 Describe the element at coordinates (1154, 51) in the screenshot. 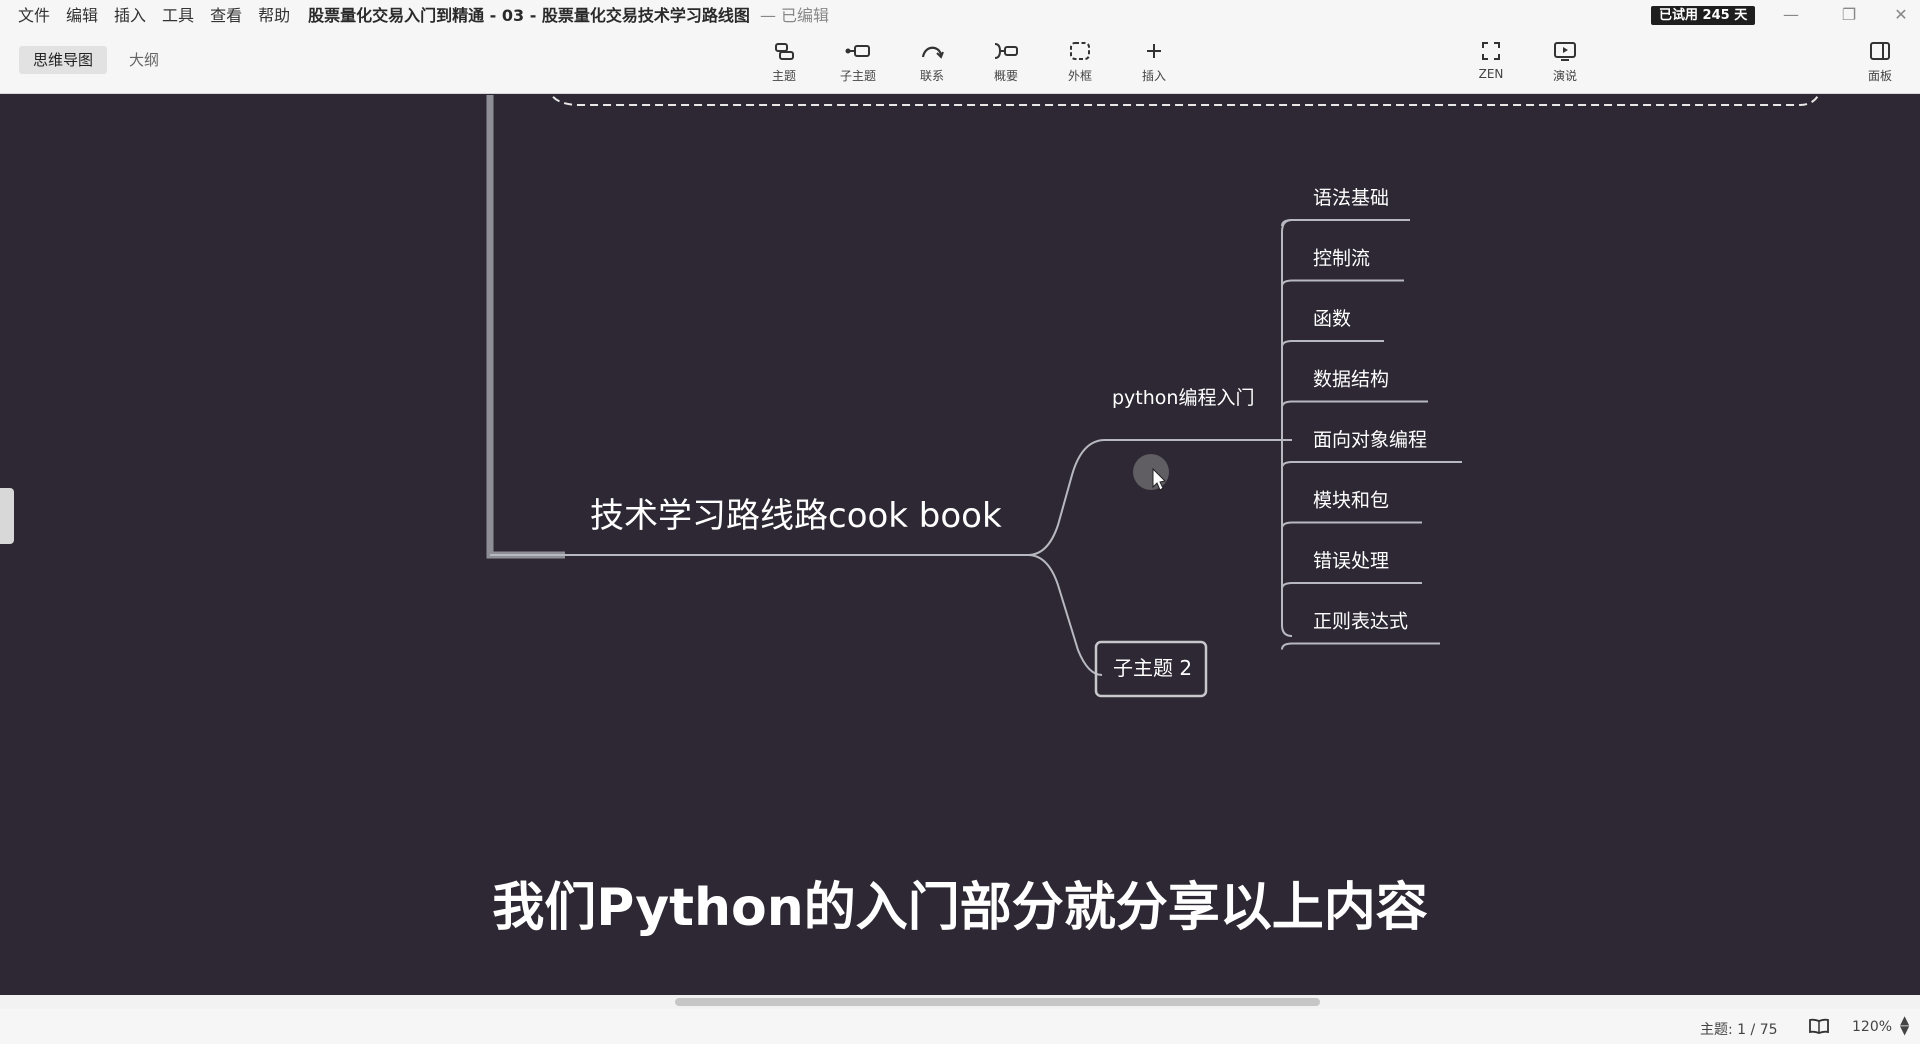

I see `plus-icon` at that location.